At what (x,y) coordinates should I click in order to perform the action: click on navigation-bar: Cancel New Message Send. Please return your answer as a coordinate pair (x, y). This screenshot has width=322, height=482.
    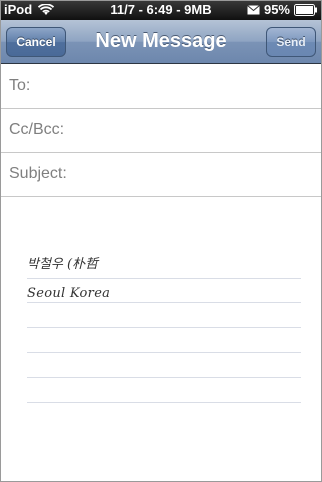
    Looking at the image, I should click on (161, 42).